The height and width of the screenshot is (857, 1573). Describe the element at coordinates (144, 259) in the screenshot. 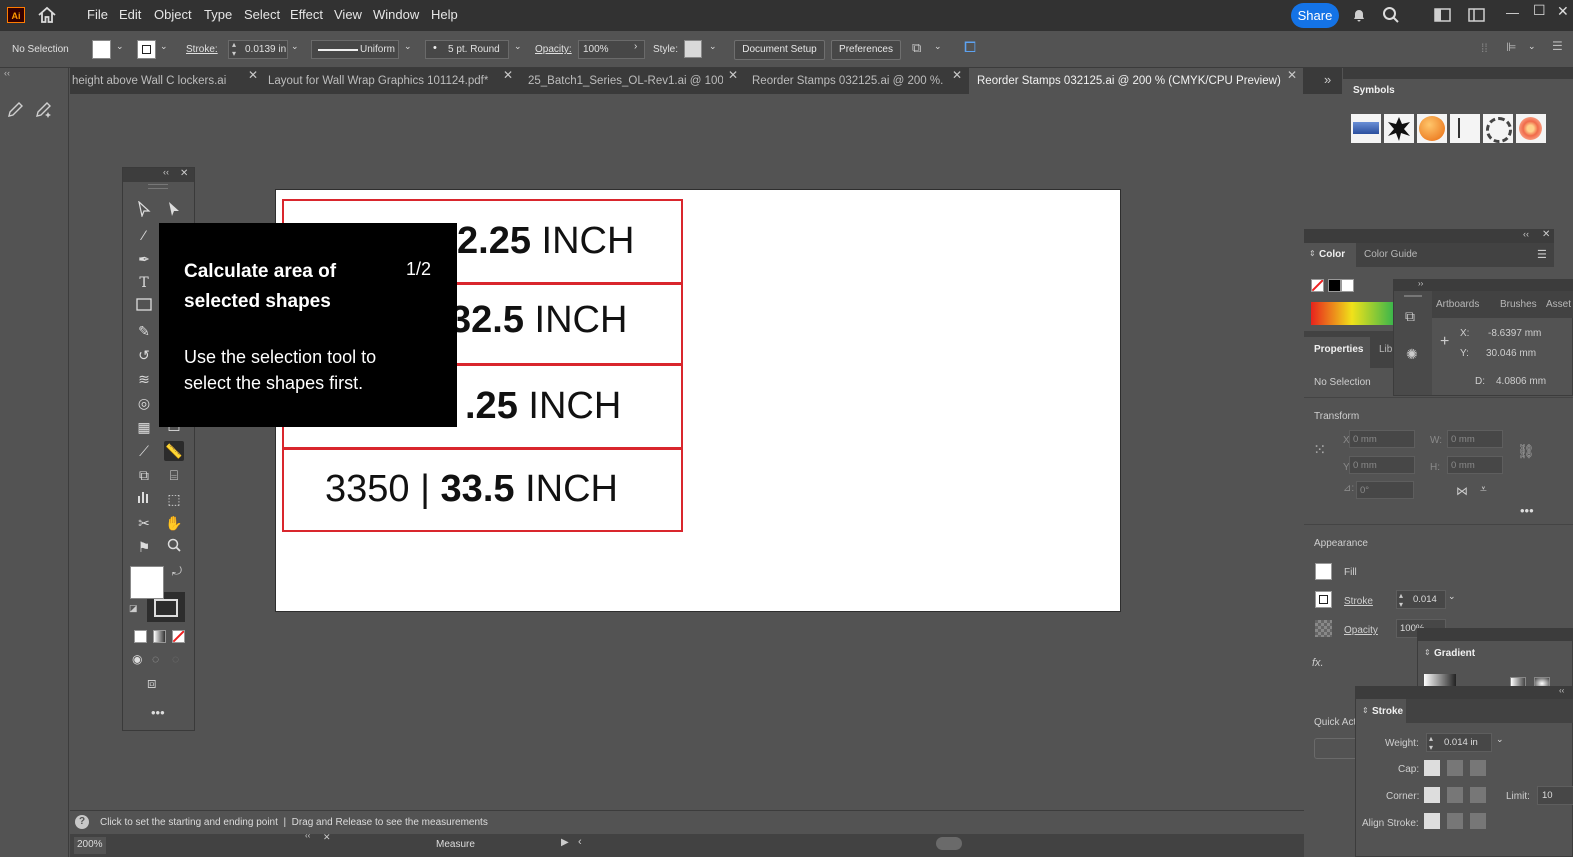

I see `pen-tool-icon: ✒` at that location.